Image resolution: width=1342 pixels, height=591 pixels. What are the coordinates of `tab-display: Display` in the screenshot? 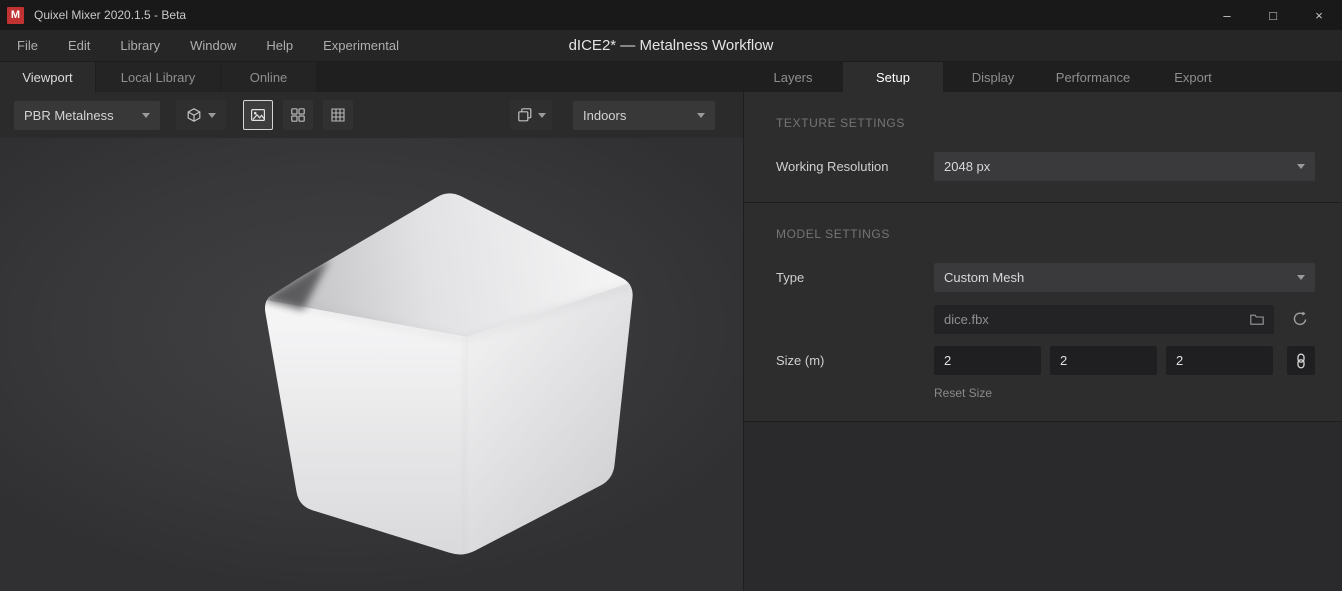 It's located at (993, 77).